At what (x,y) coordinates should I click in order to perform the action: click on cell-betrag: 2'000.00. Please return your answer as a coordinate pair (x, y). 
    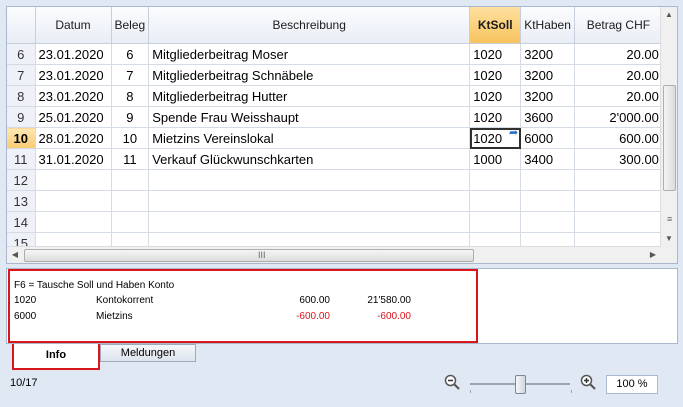
    Looking at the image, I should click on (618, 117).